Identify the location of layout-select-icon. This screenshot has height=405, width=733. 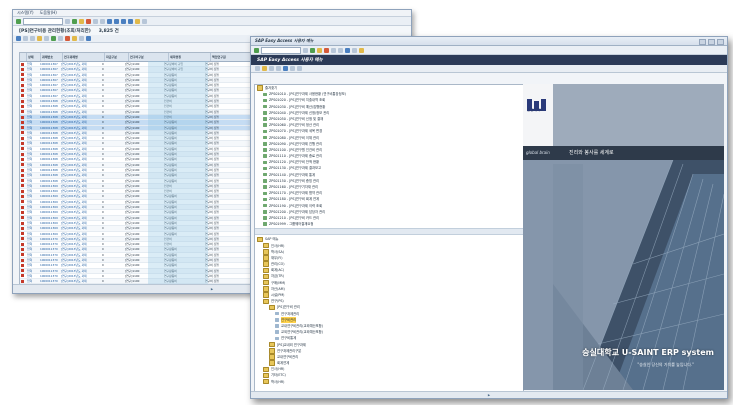
(74, 38).